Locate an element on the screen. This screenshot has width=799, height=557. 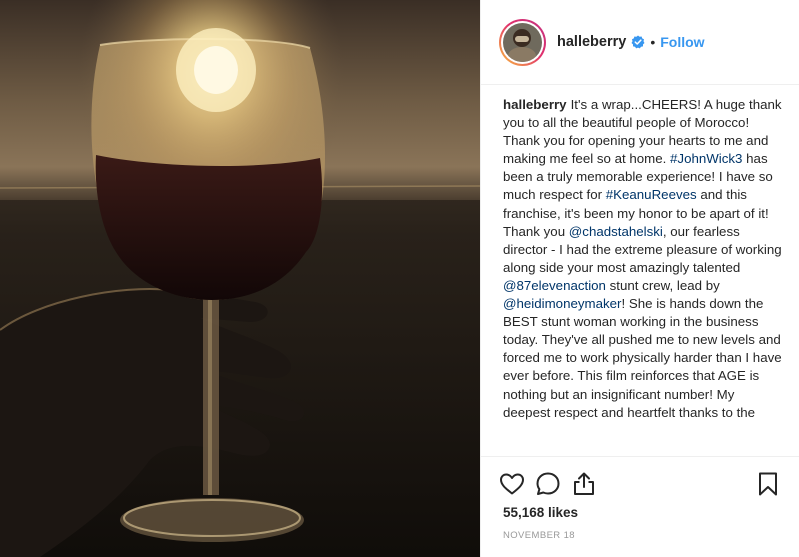
post-date: NOVEMBER 18 is located at coordinates (539, 535).